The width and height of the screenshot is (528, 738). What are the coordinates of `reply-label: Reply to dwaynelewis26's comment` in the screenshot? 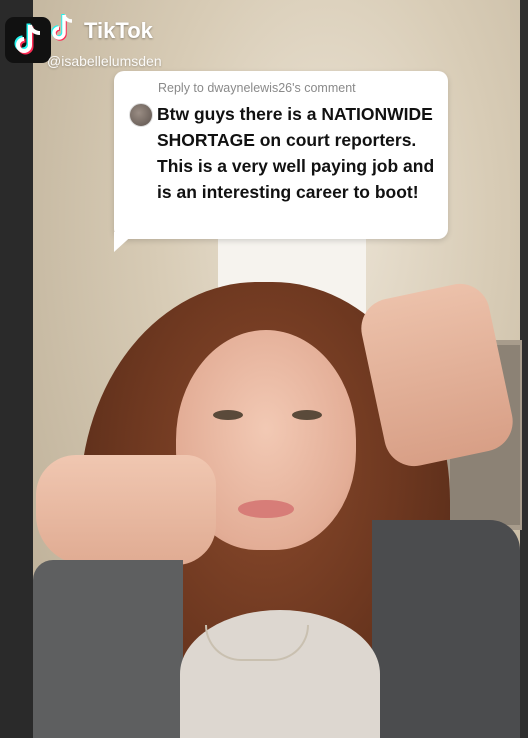 It's located at (257, 88).